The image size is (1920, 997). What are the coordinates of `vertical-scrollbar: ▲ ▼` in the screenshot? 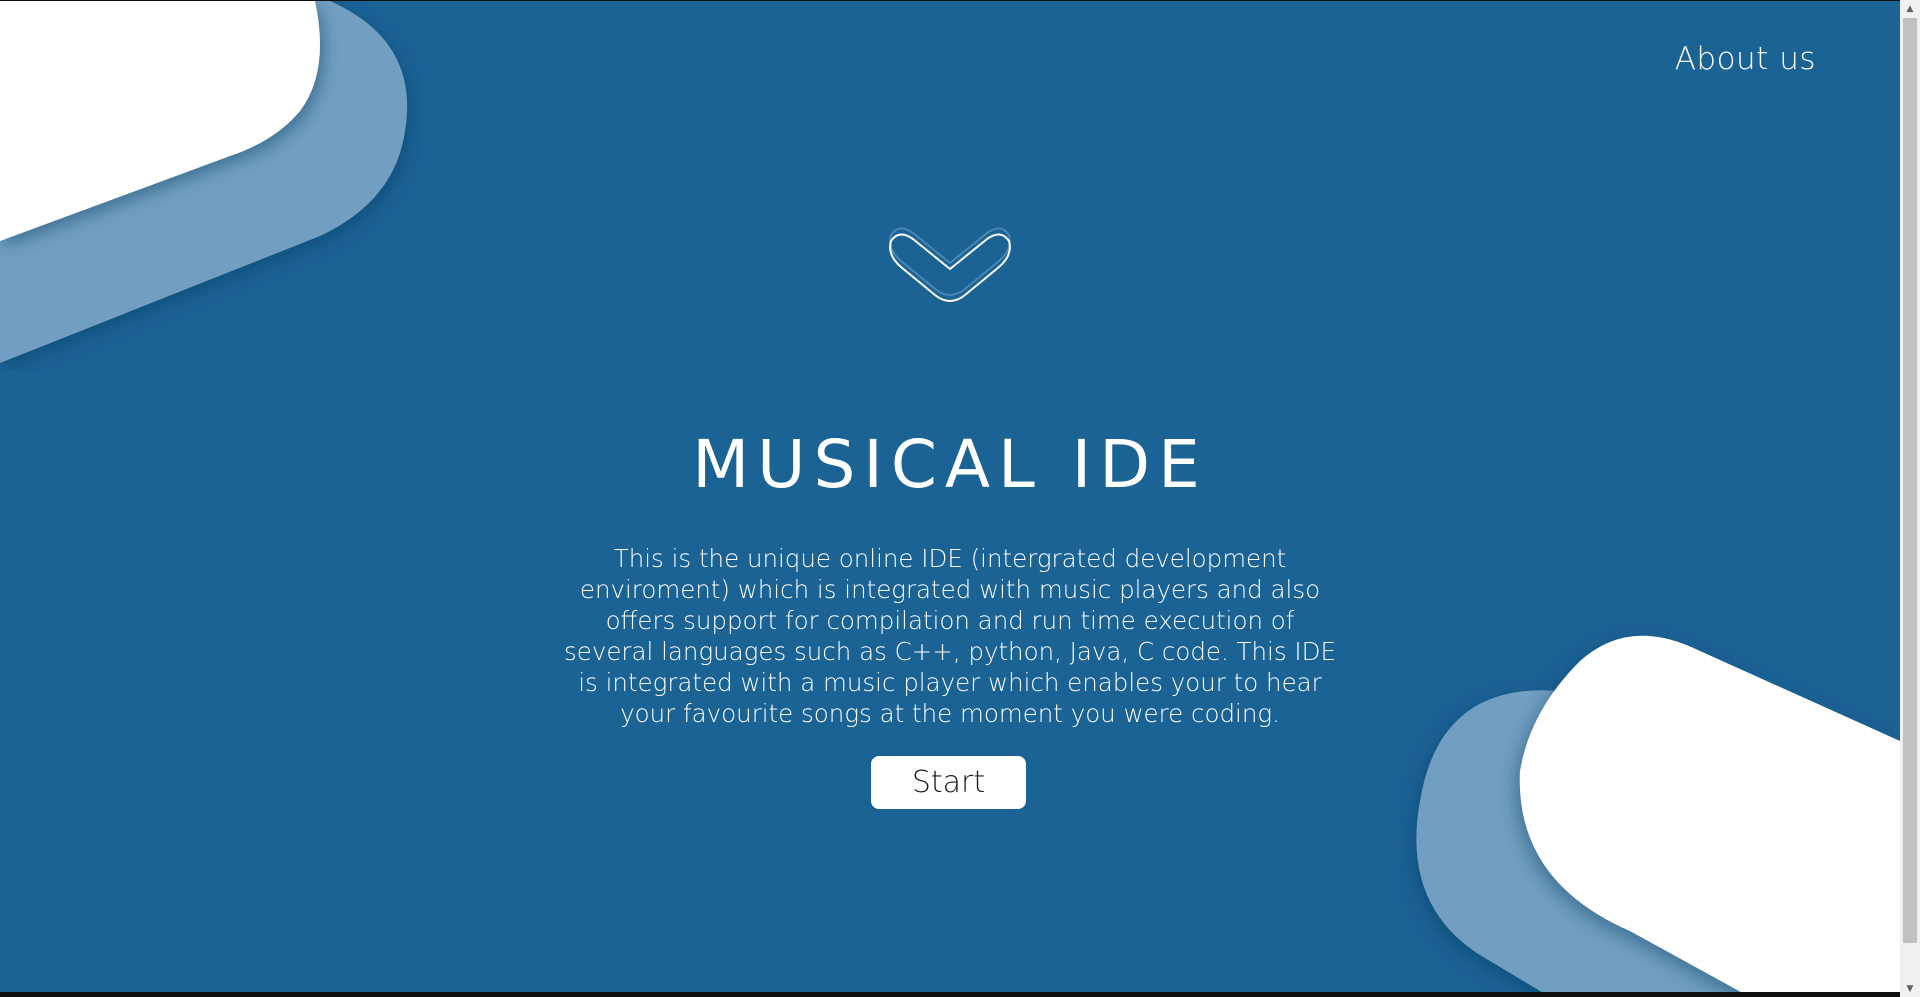 It's located at (1910, 498).